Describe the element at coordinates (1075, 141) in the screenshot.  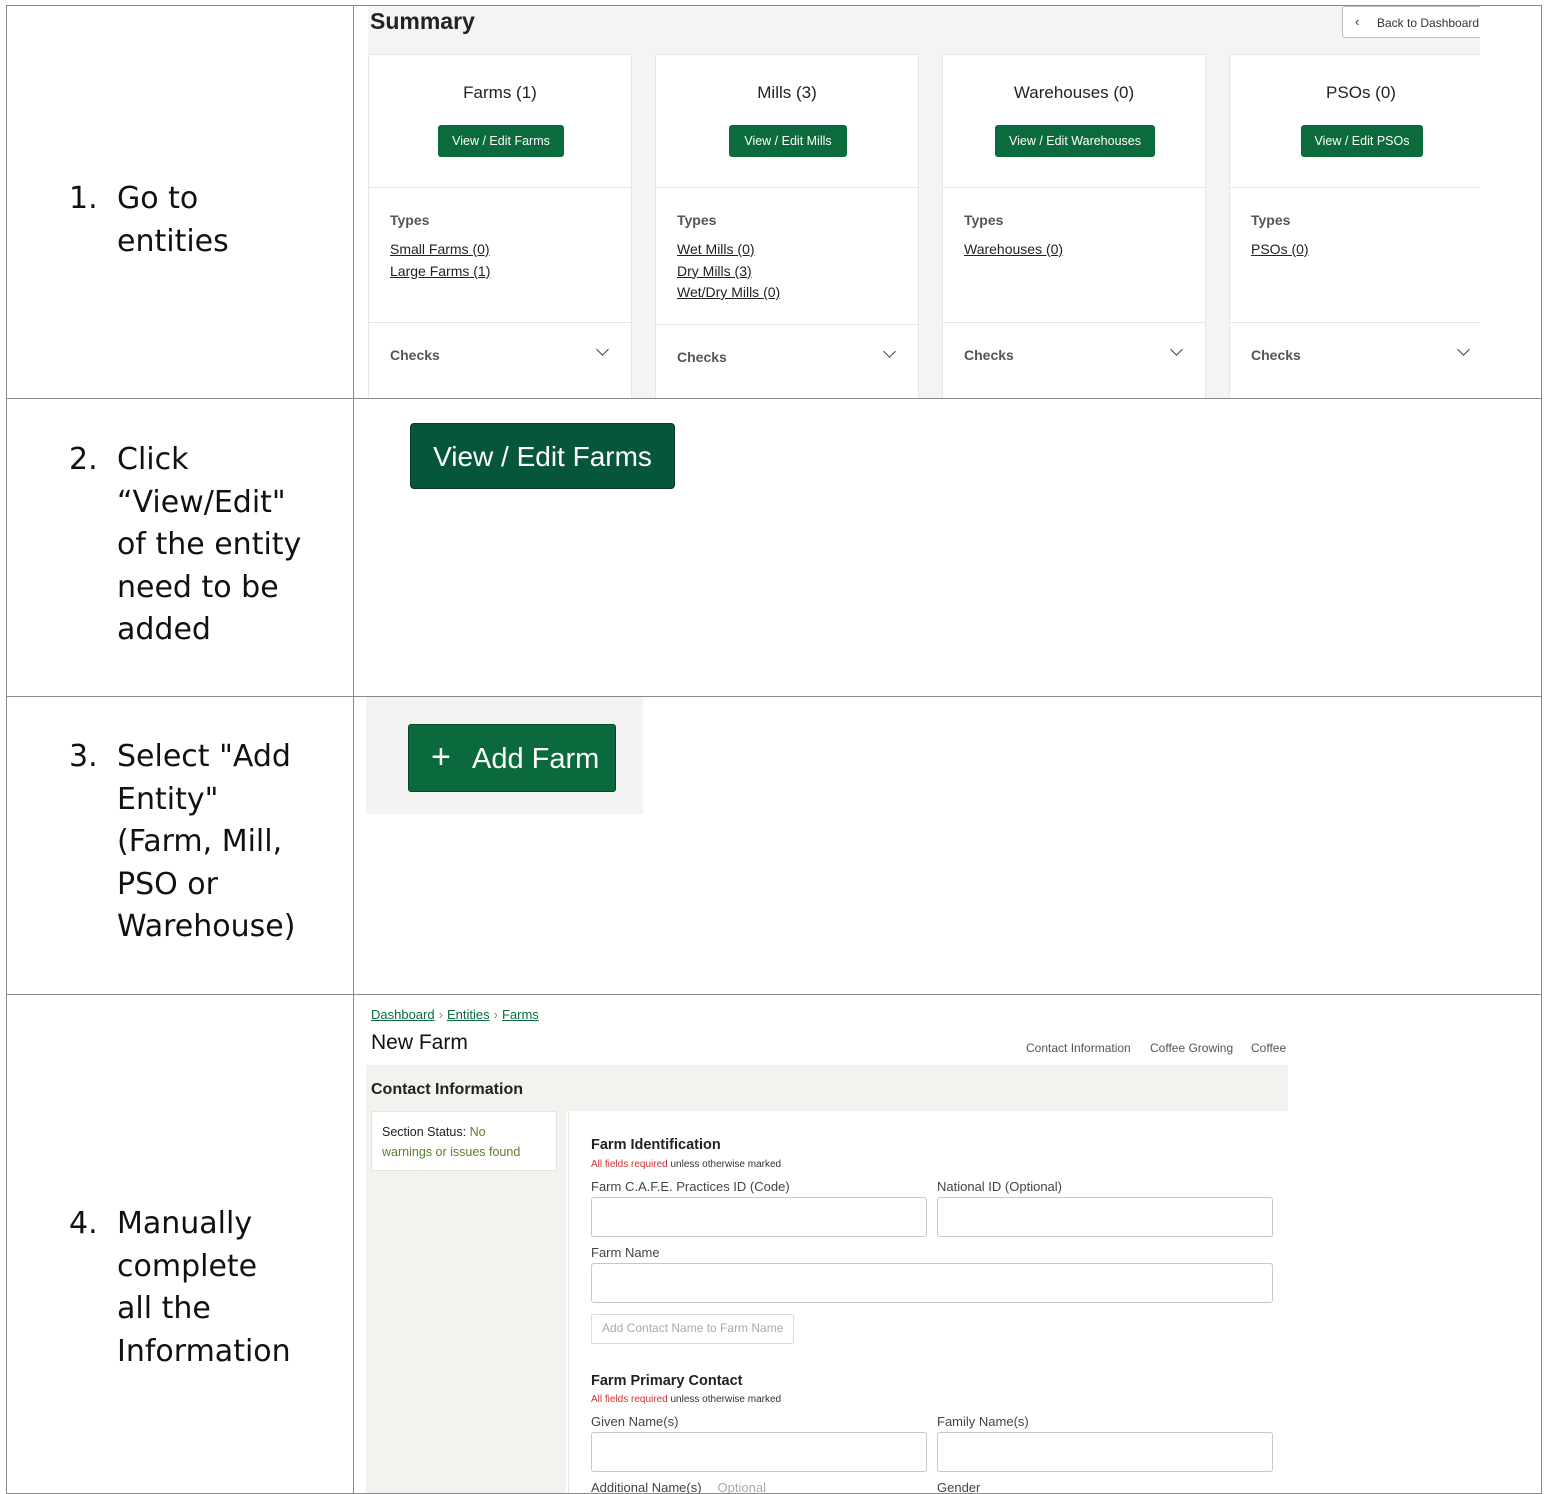
I see `view-edit-warehouses-button: View / Edit Warehouses` at that location.